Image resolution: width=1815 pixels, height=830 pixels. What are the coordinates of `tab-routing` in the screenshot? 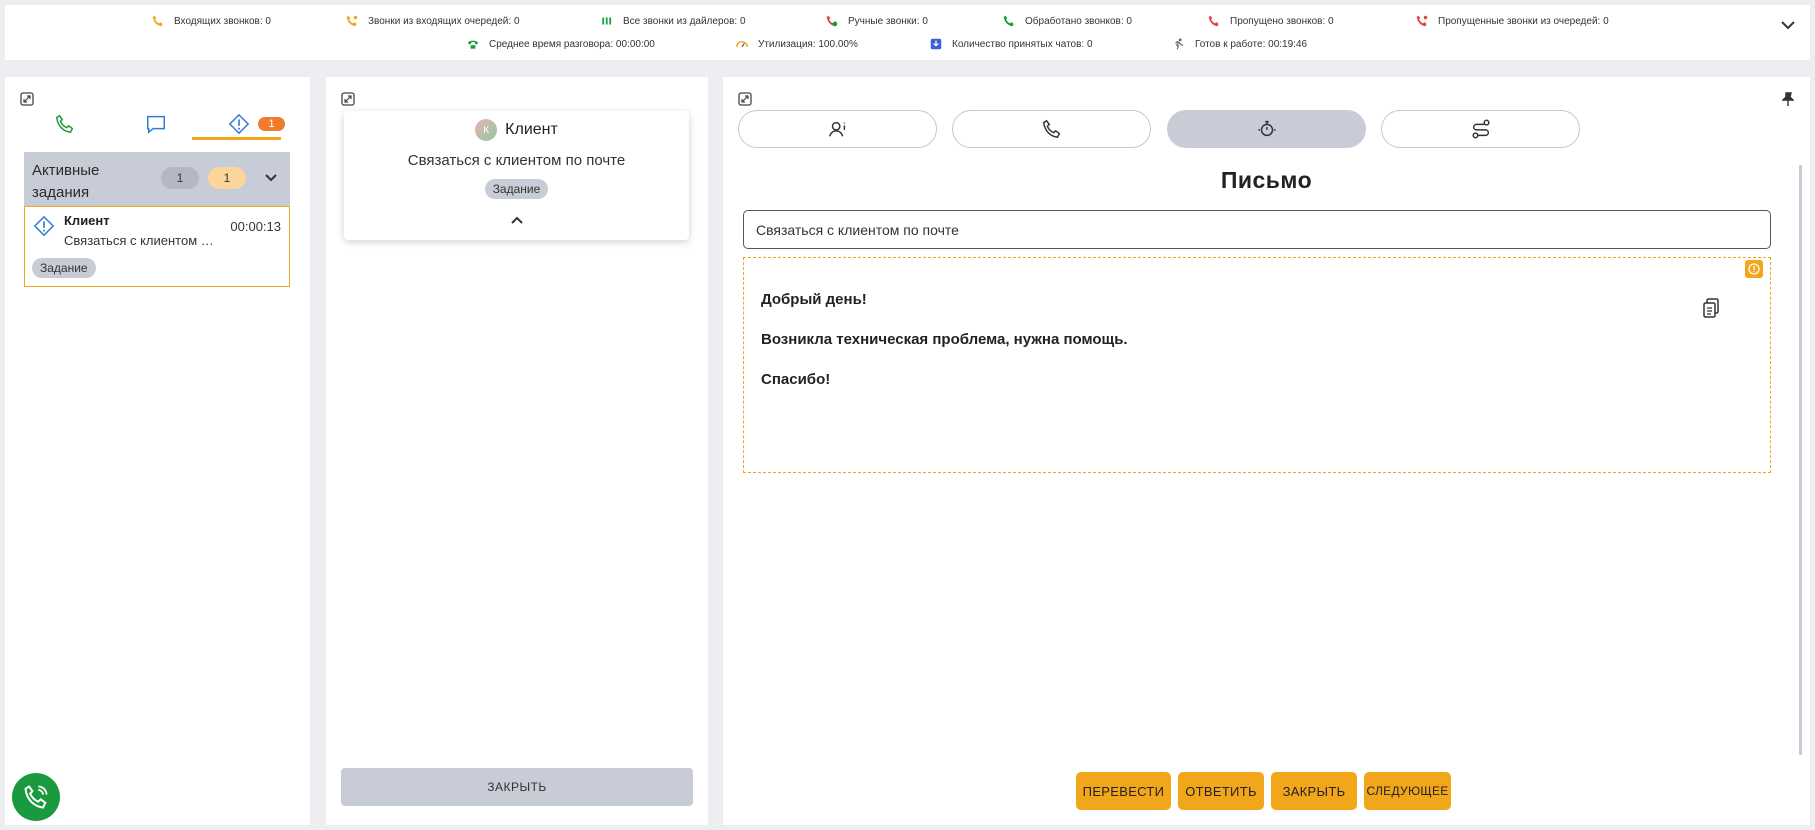 It's located at (1480, 129).